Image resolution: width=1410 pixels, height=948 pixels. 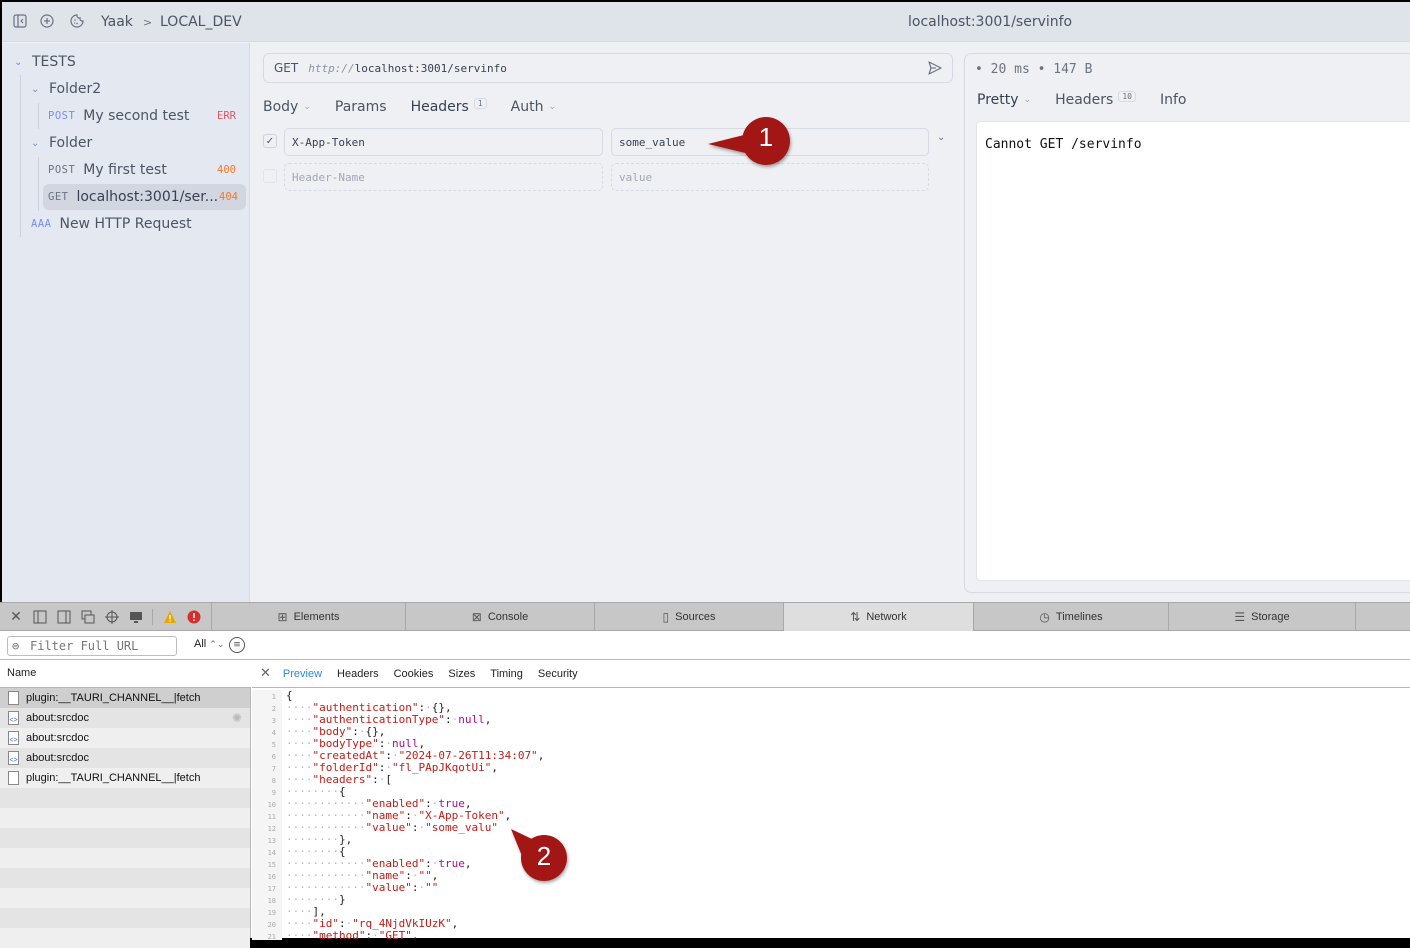 I want to click on tab-label: Network, so click(x=886, y=617).